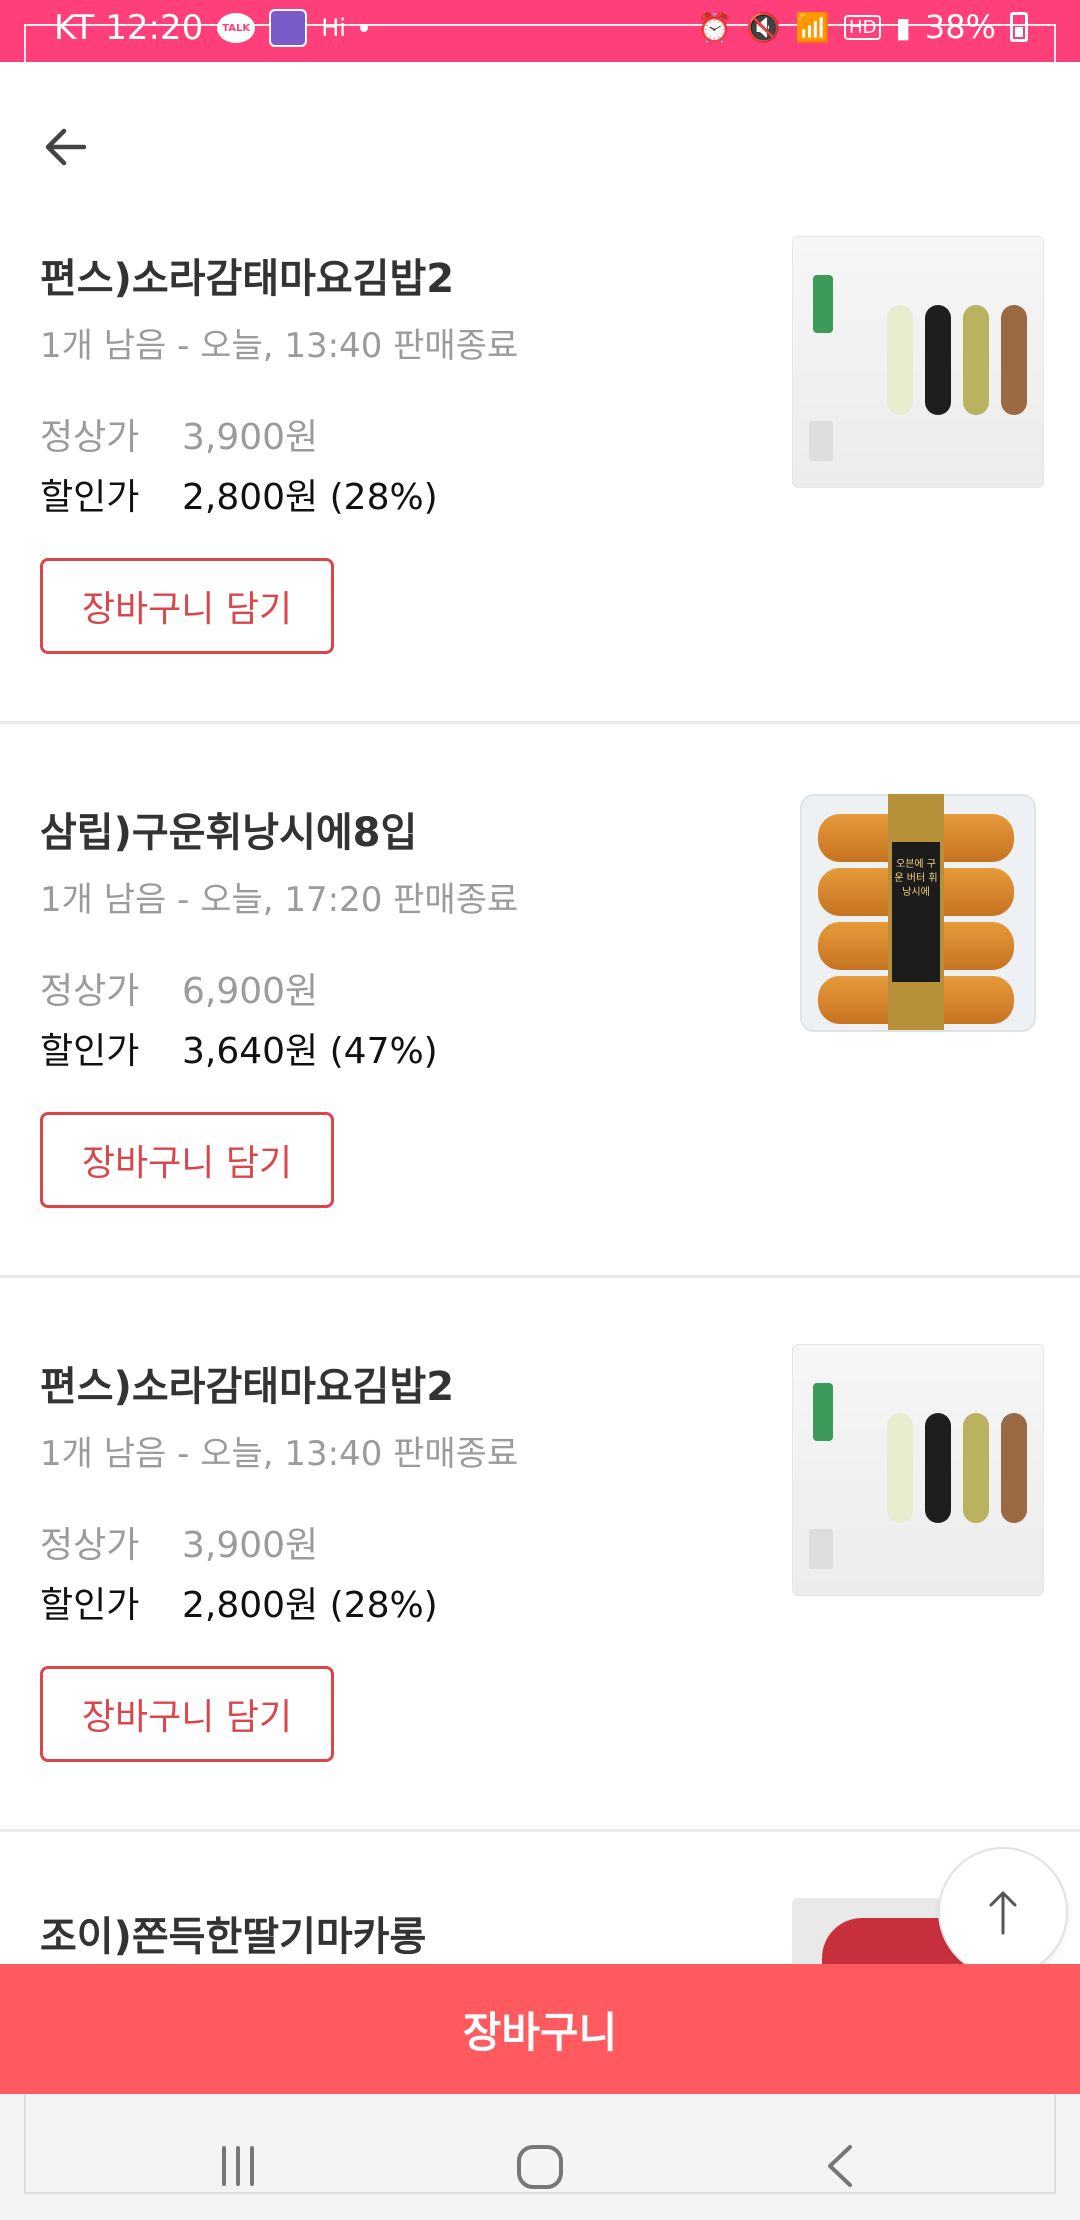 This screenshot has height=2220, width=1080. What do you see at coordinates (288, 28) in the screenshot?
I see `game-icon` at bounding box center [288, 28].